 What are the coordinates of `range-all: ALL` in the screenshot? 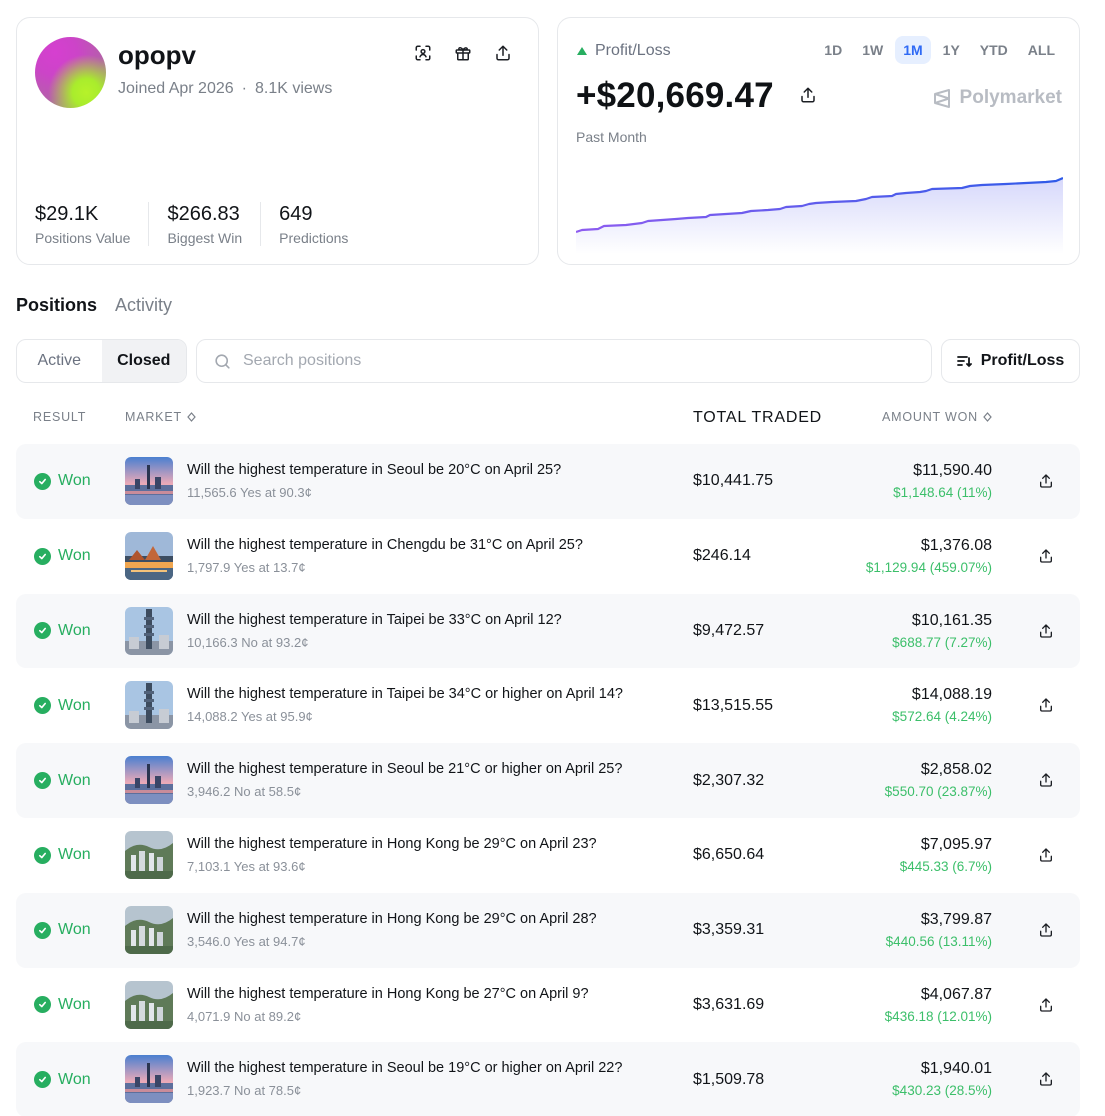 It's located at (1041, 50).